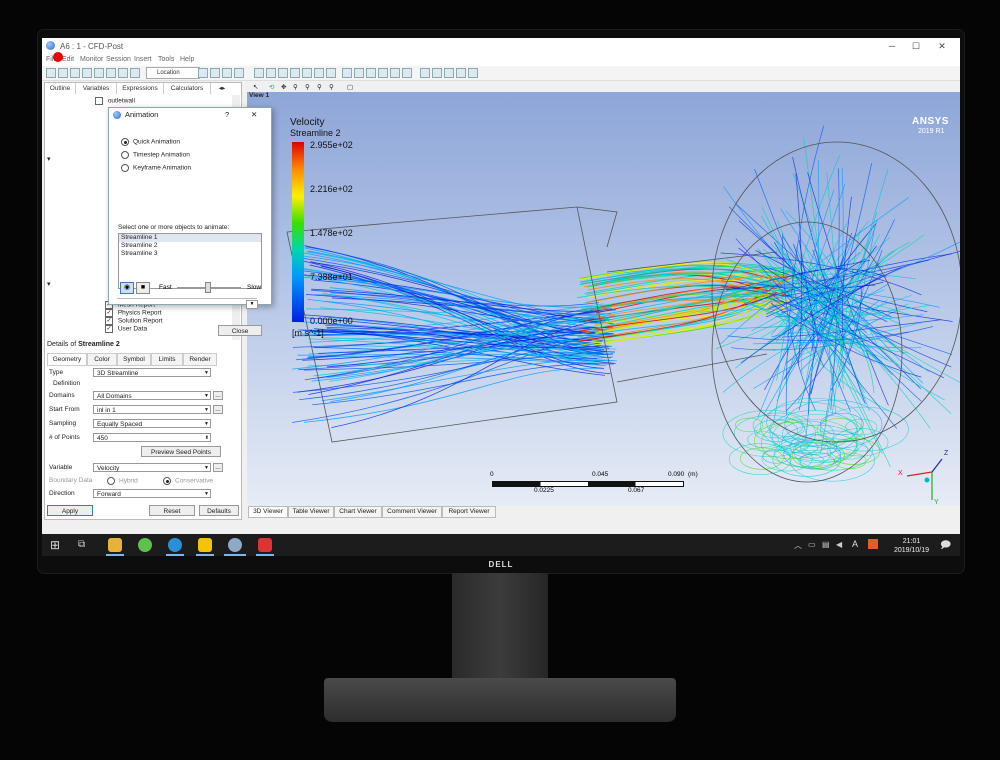  I want to click on export-icon, so click(111, 73).